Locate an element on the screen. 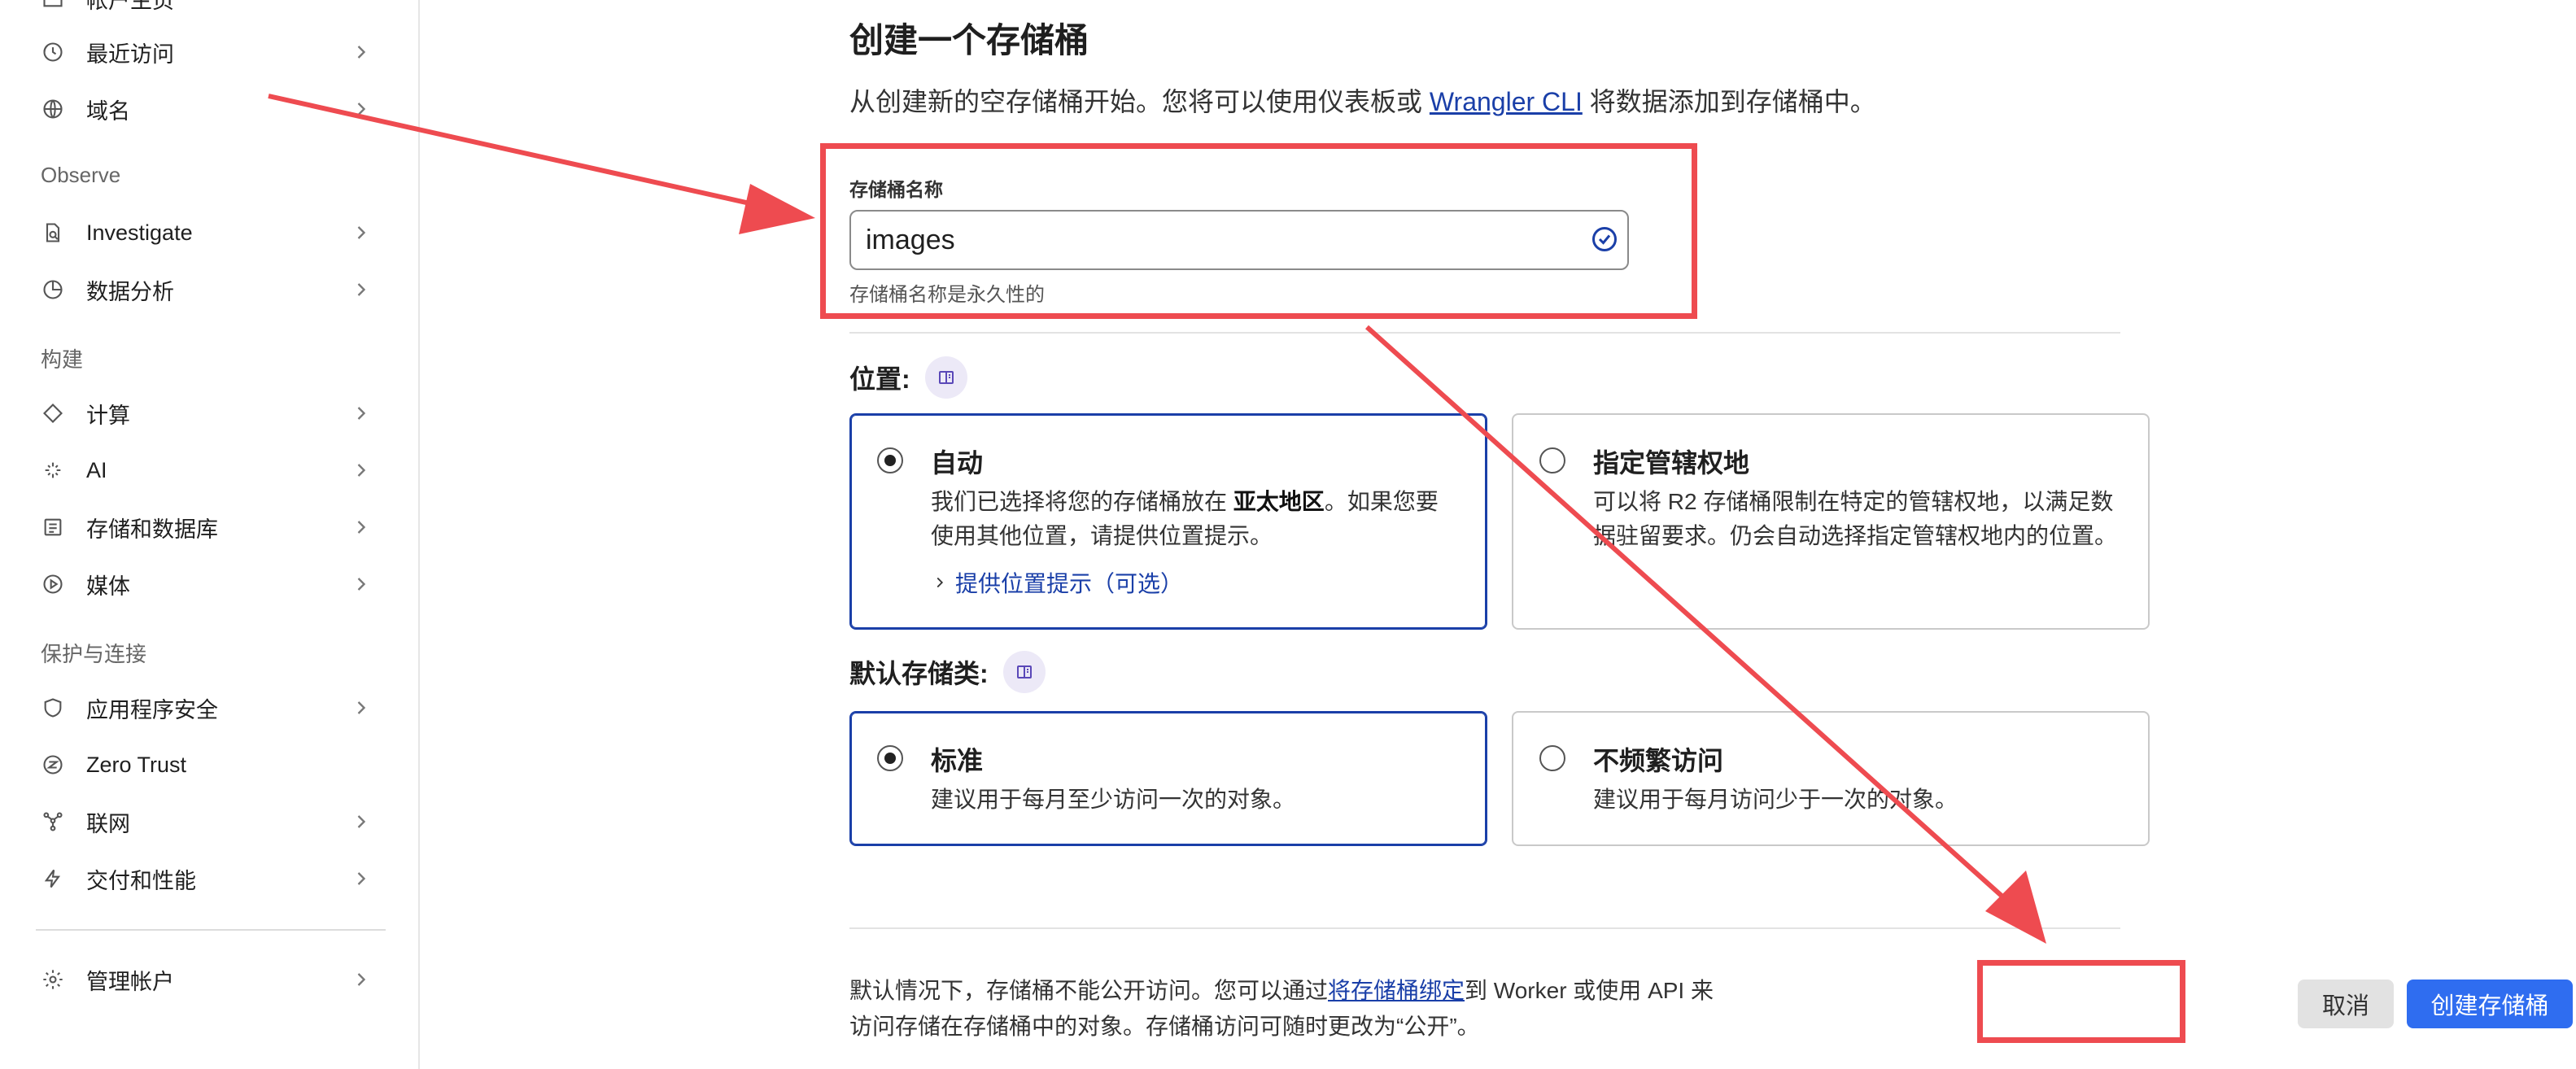 Image resolution: width=2576 pixels, height=1069 pixels. sidebar-item-media: 媒体 is located at coordinates (211, 584).